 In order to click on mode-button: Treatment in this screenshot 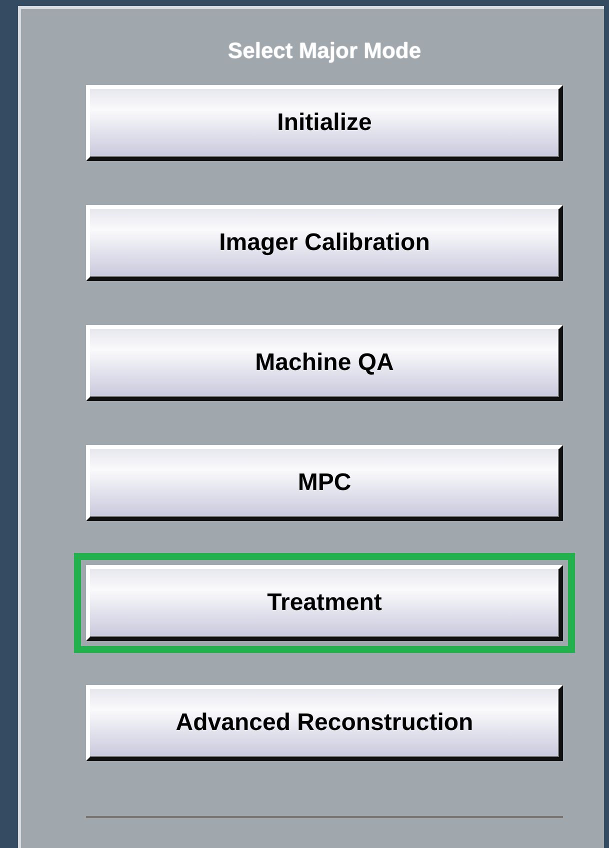, I will do `click(324, 603)`.